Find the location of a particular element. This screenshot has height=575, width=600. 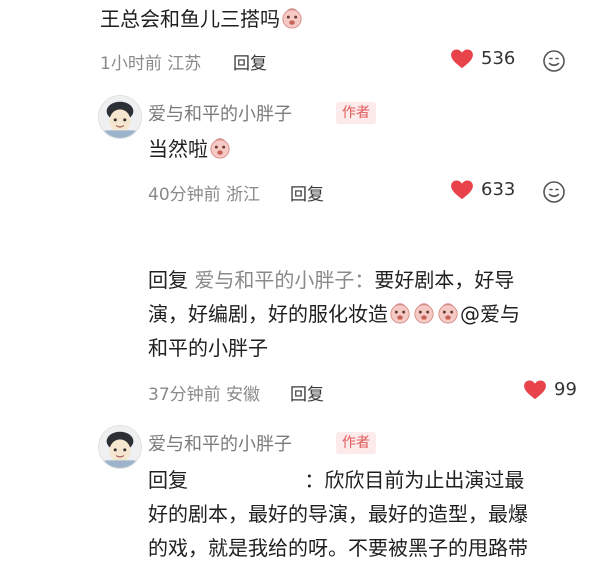

like-button: 99 is located at coordinates (550, 389).